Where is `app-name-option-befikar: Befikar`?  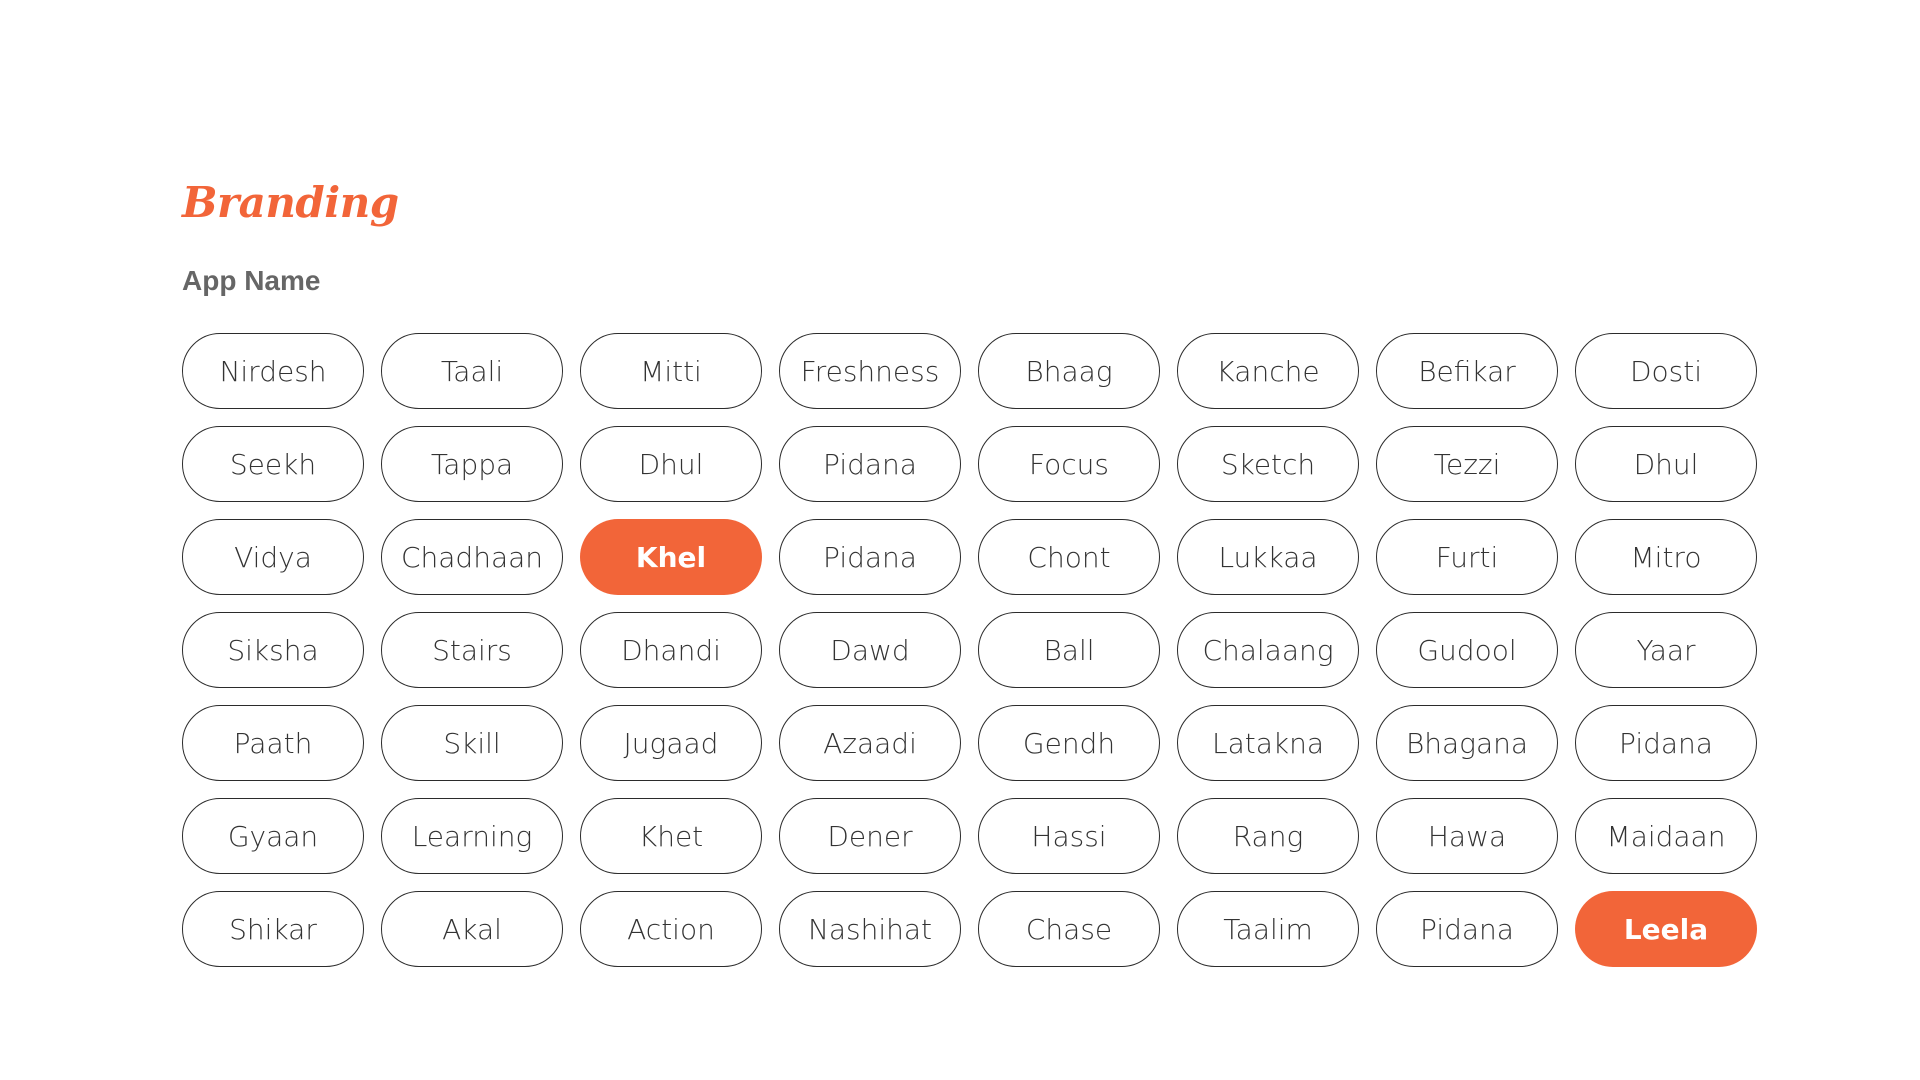
app-name-option-befikar: Befikar is located at coordinates (1467, 371).